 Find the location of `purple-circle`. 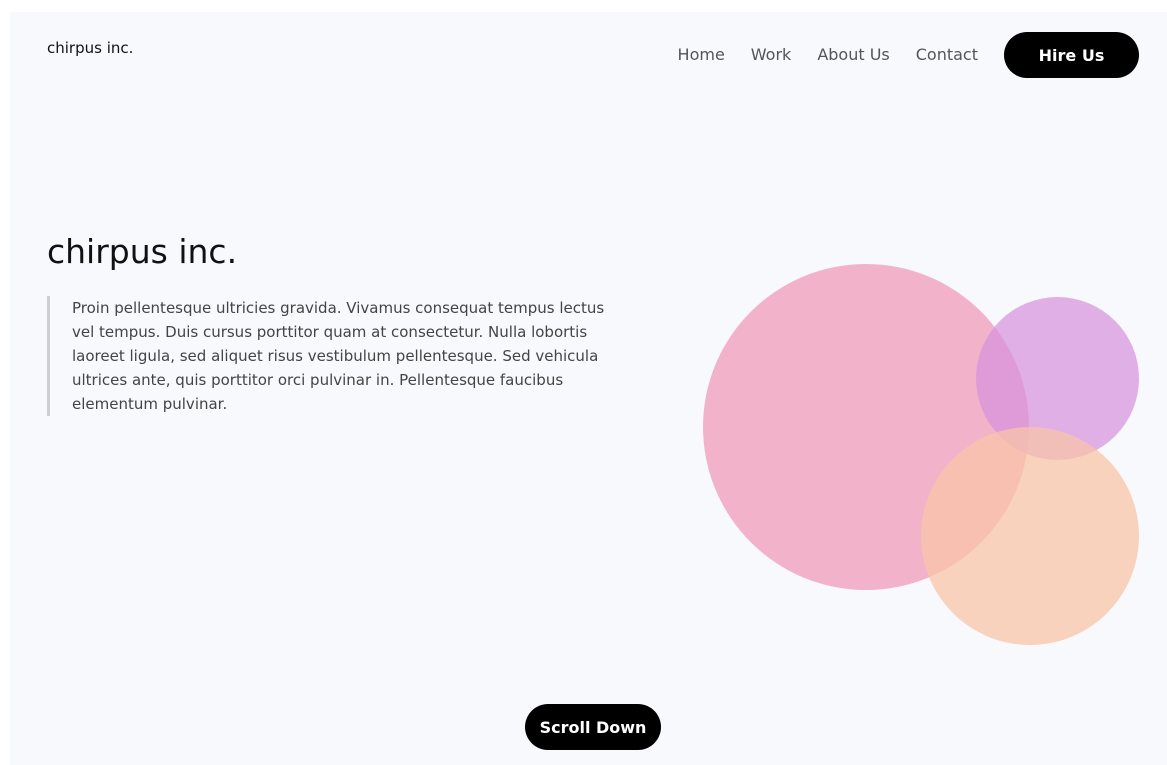

purple-circle is located at coordinates (1057, 378).